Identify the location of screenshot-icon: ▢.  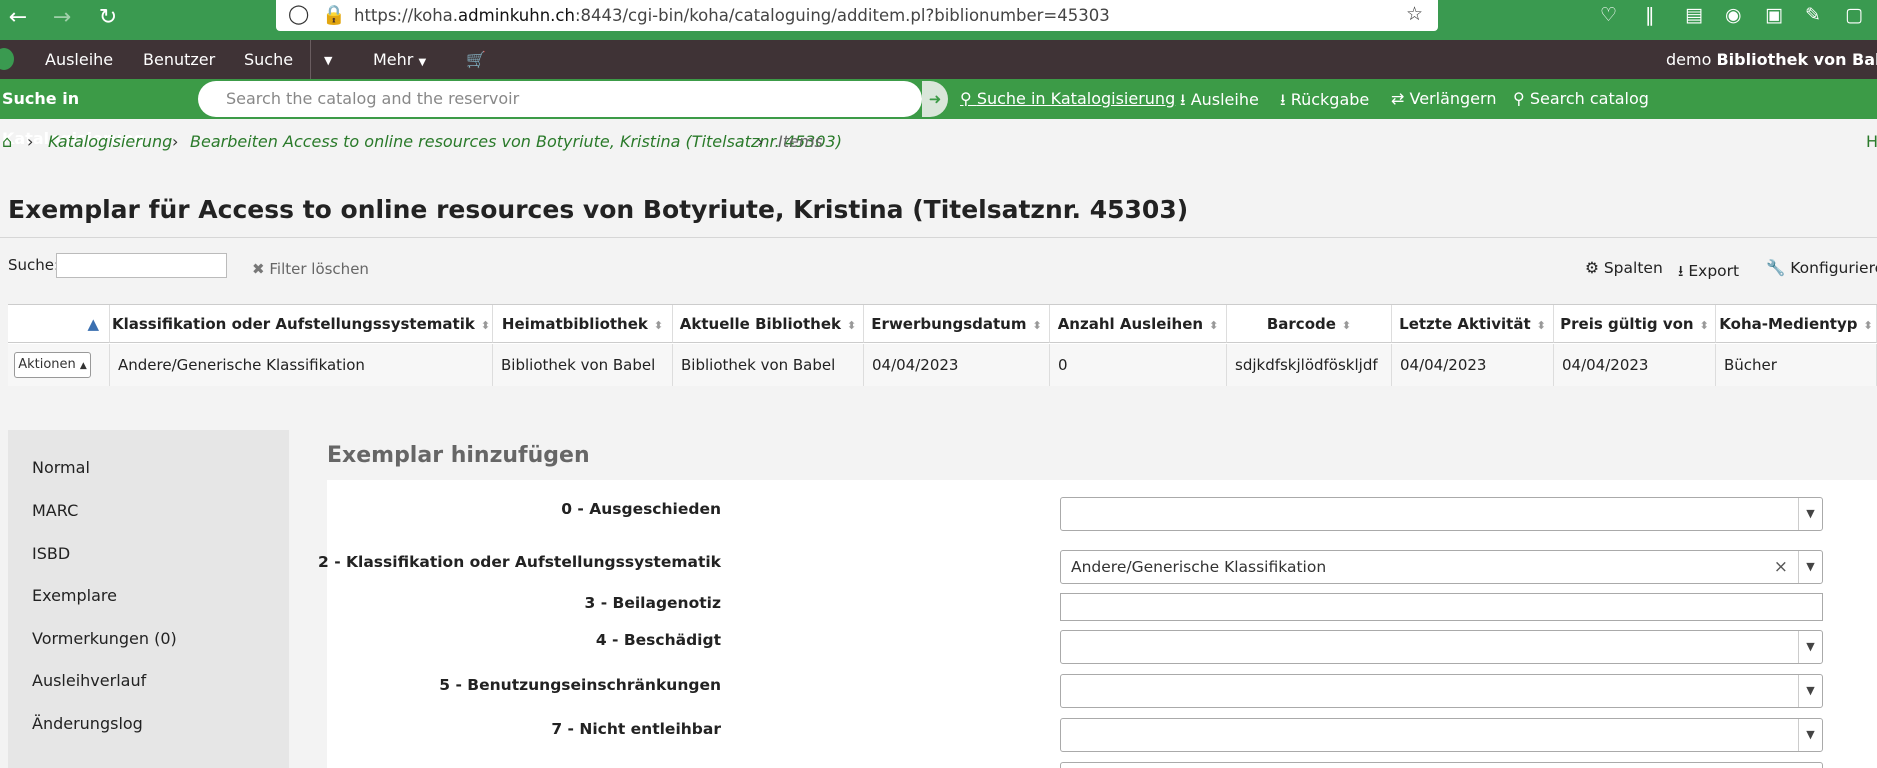
(1854, 15).